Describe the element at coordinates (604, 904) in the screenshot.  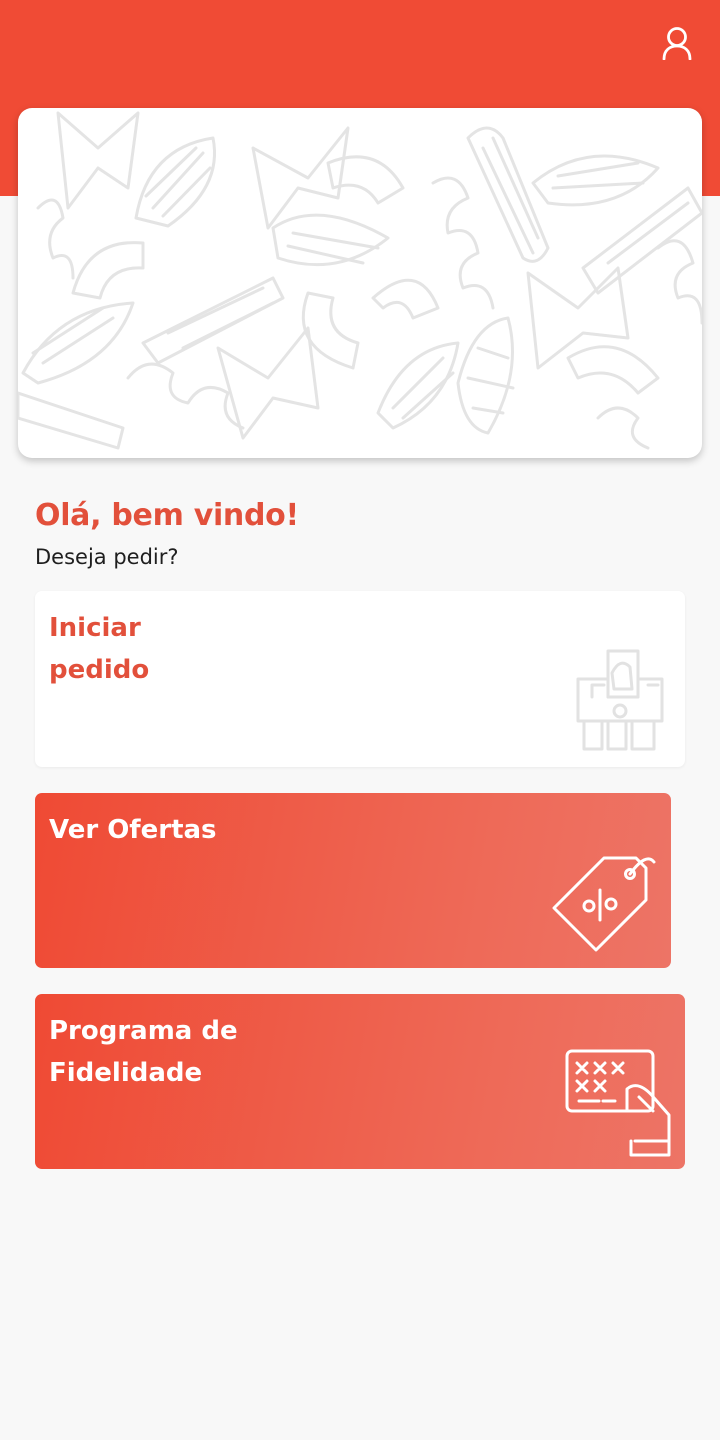
I see `discount-tag-icon` at that location.